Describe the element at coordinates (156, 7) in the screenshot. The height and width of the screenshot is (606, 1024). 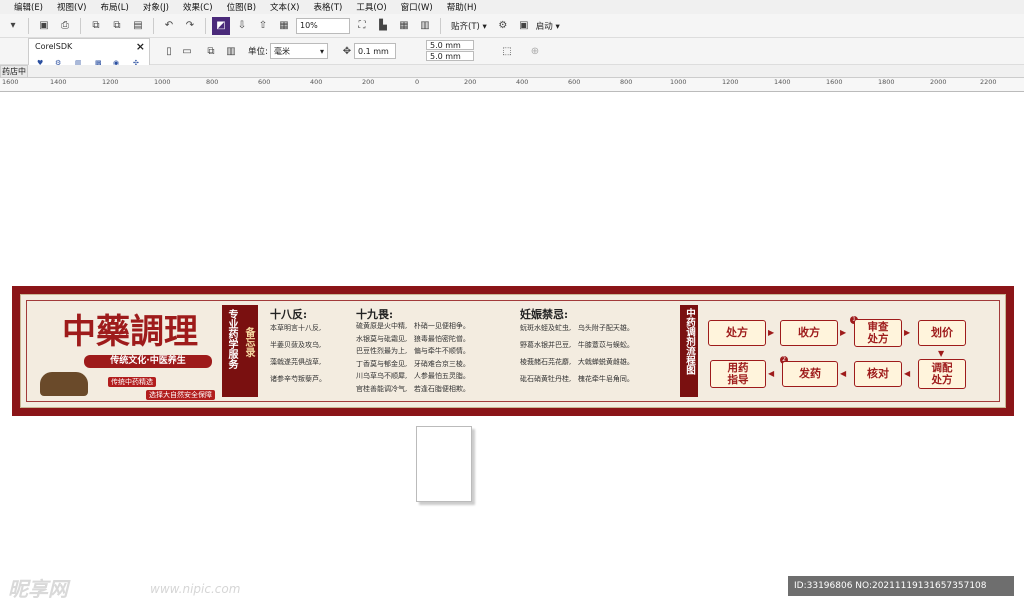
I see `menu-object: 对象(J)` at that location.